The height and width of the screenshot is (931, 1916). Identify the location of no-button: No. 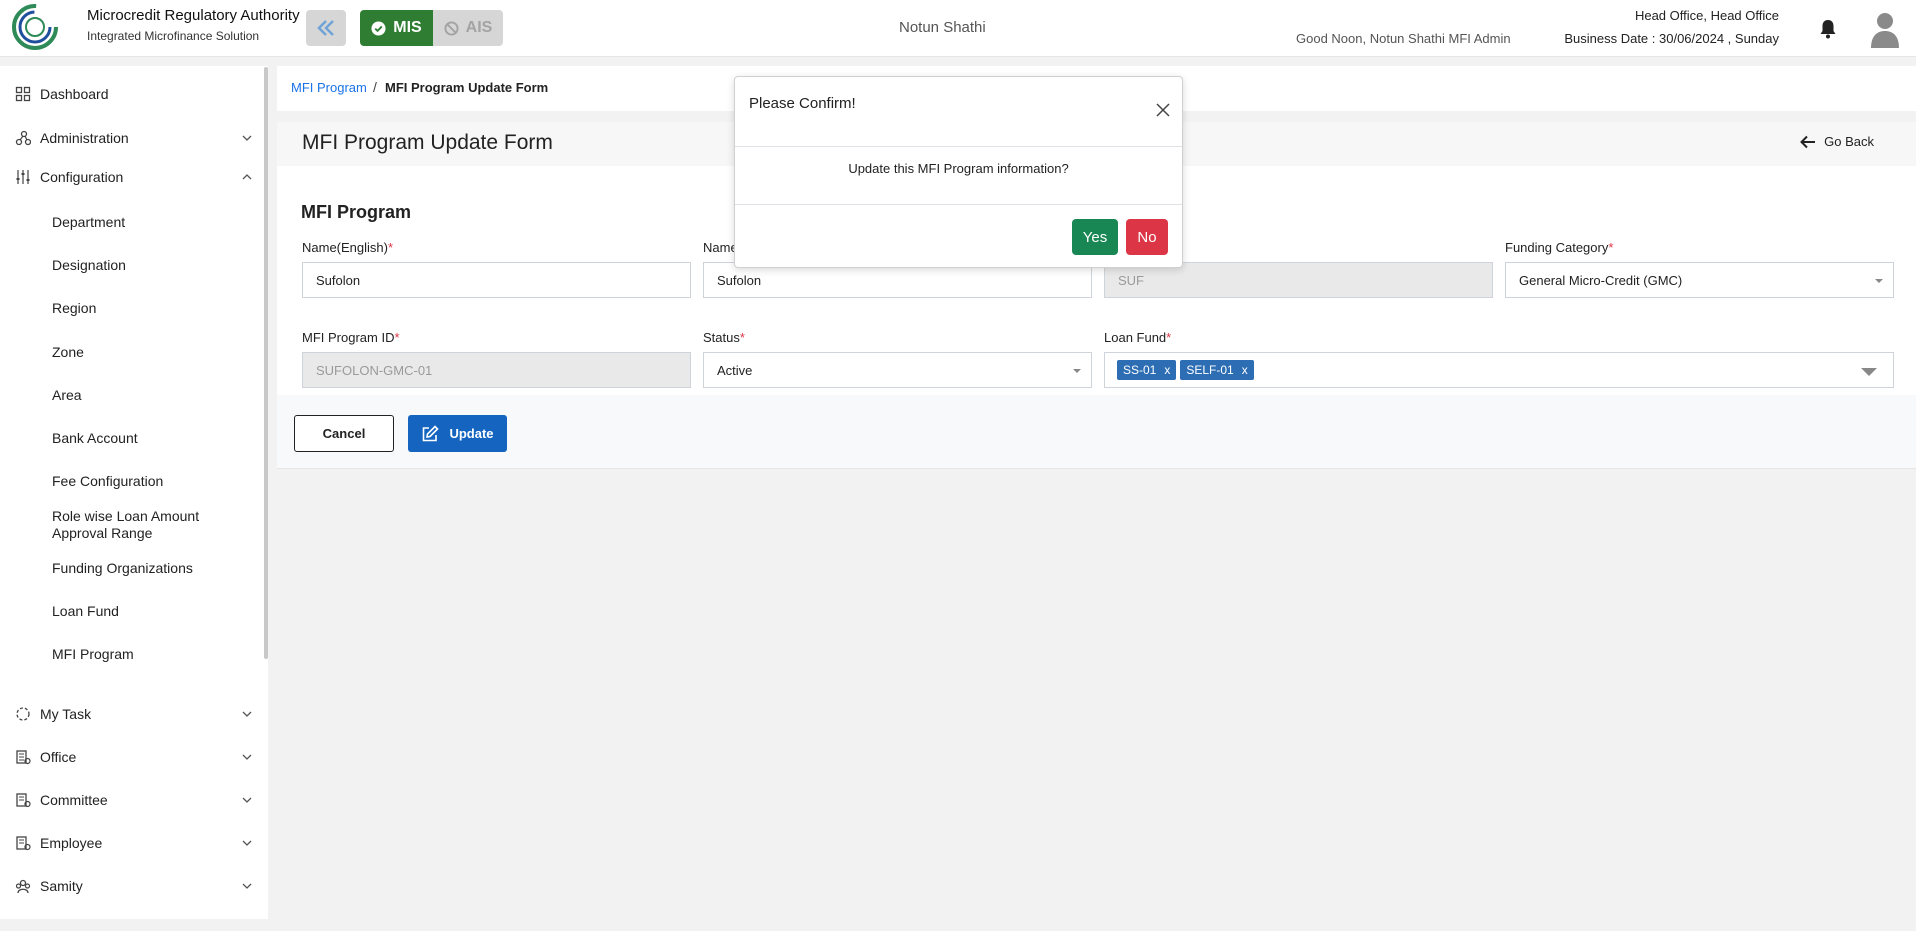
(1147, 237).